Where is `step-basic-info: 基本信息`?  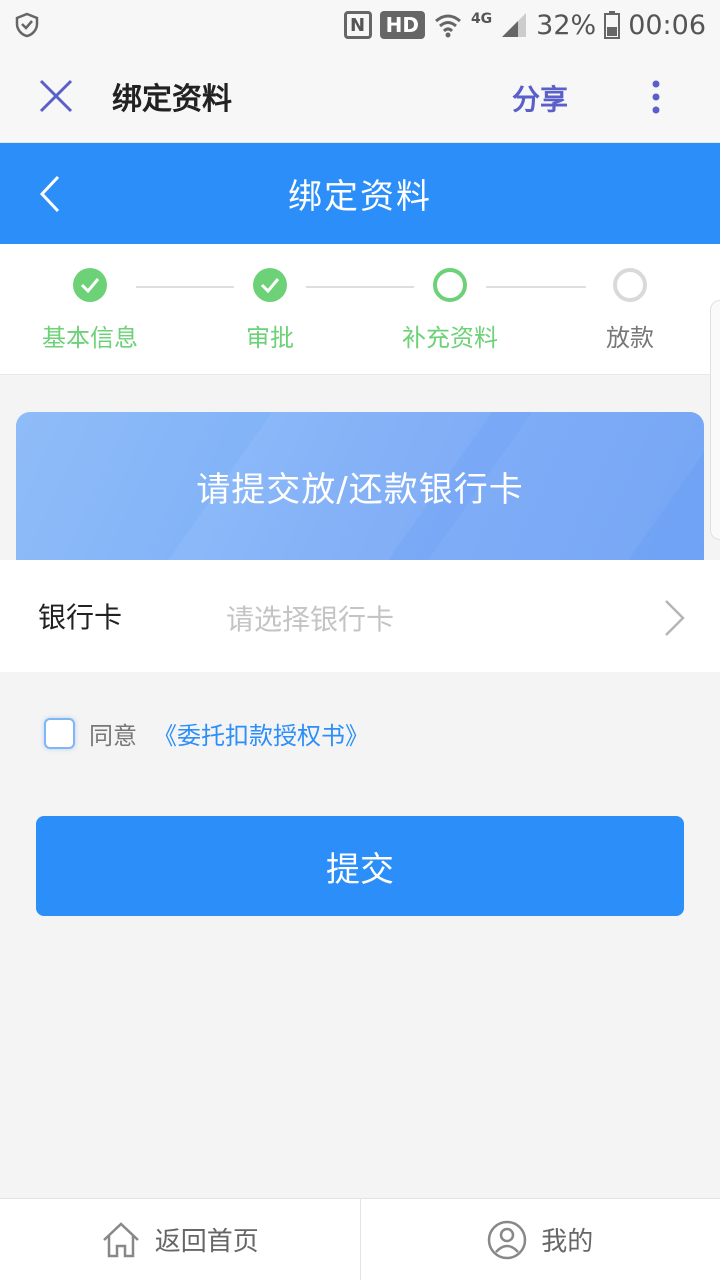 step-basic-info: 基本信息 is located at coordinates (90, 310).